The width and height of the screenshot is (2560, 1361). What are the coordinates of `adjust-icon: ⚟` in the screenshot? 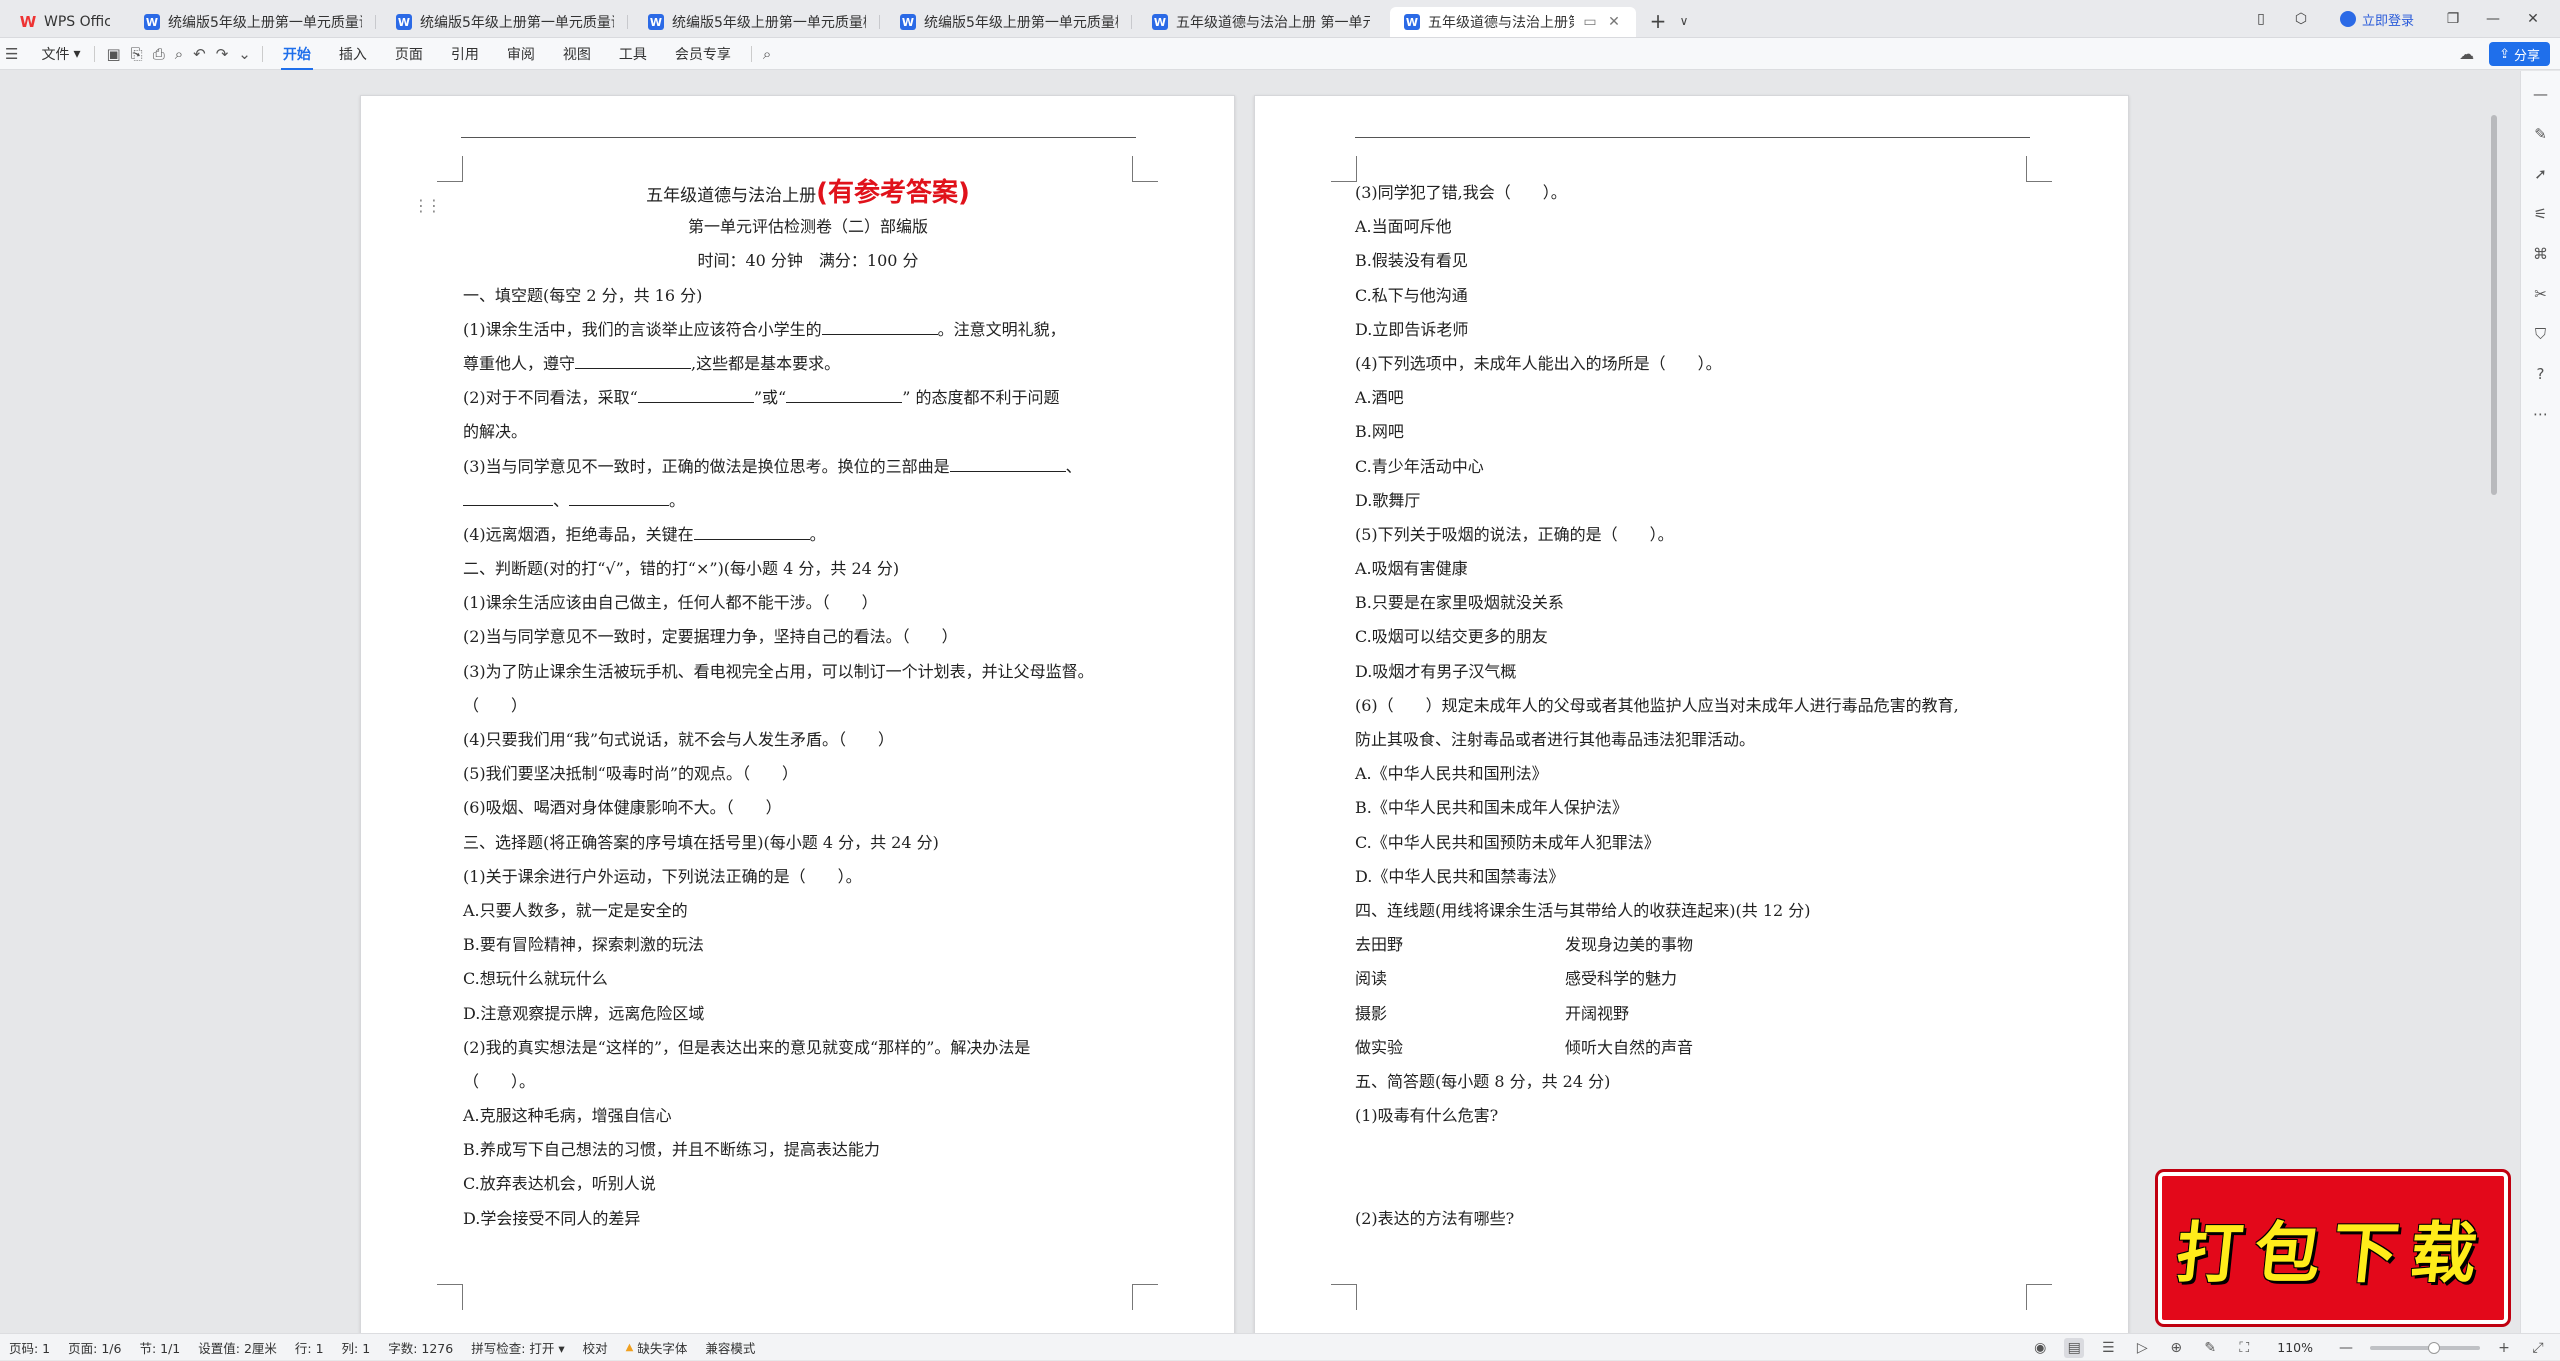 It's located at (2541, 214).